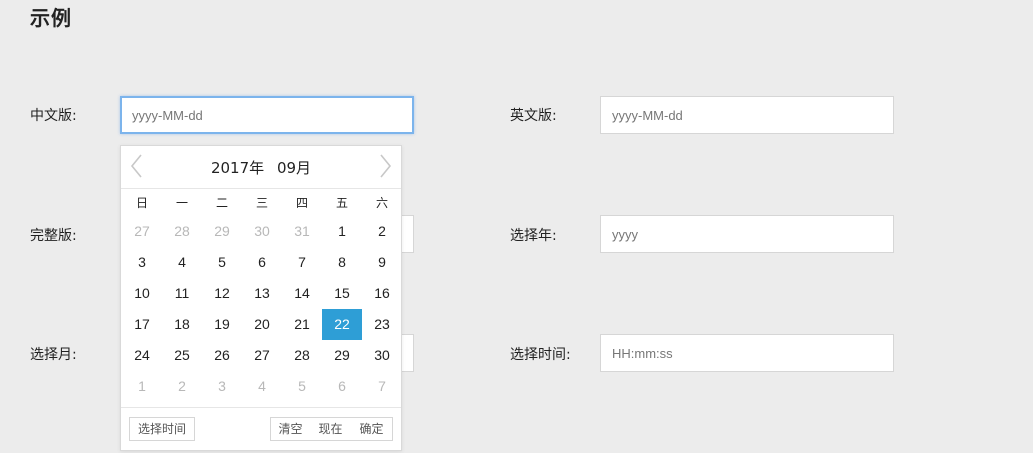 Image resolution: width=1033 pixels, height=453 pixels. I want to click on label-chinese: 中文版:, so click(53, 116).